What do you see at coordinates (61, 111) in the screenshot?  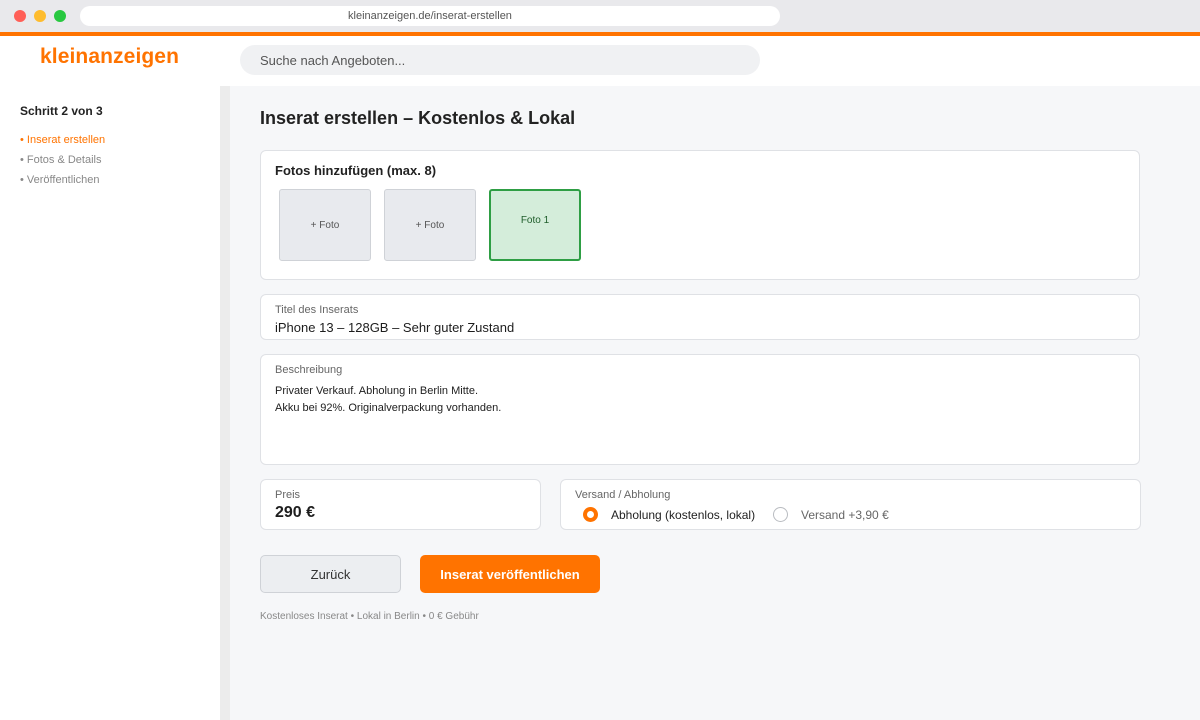 I see `step-indicator: Schritt 2 von 3` at bounding box center [61, 111].